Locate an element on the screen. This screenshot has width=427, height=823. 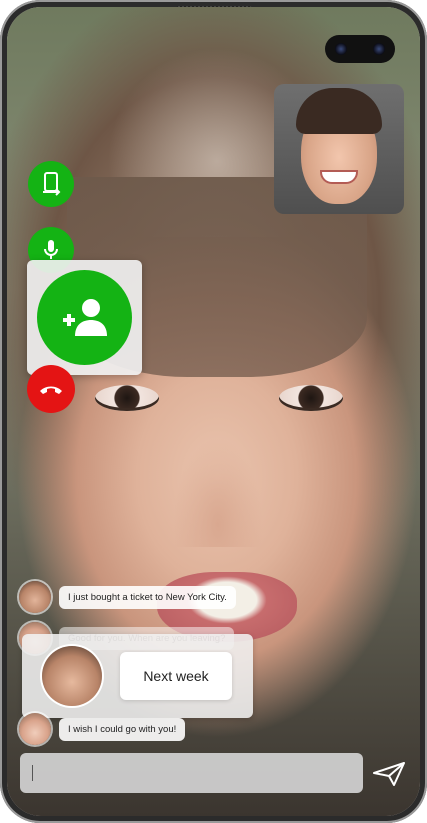
chat-message-row: I wish I could go with you! is located at coordinates (102, 729).